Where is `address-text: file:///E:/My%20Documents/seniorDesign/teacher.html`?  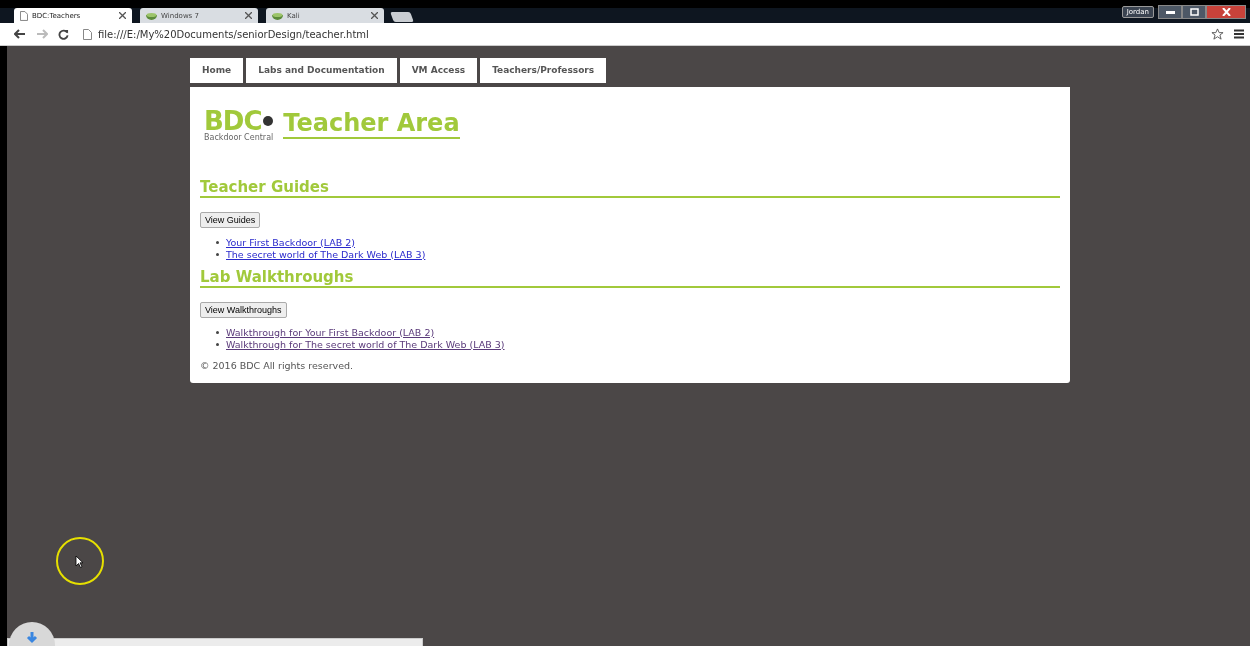
address-text: file:///E:/My%20Documents/seniorDesign/teacher.html is located at coordinates (233, 34).